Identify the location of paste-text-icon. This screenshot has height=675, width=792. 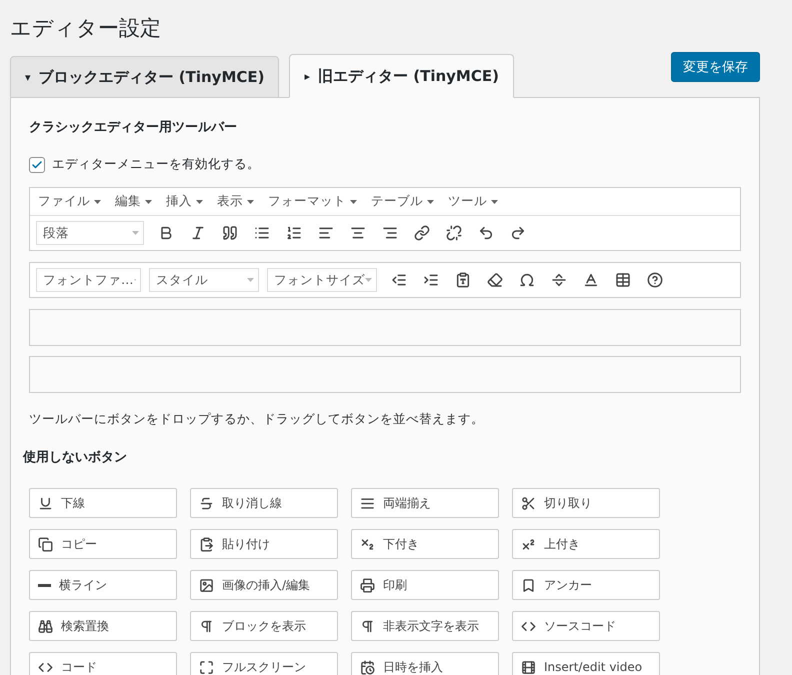
(463, 280).